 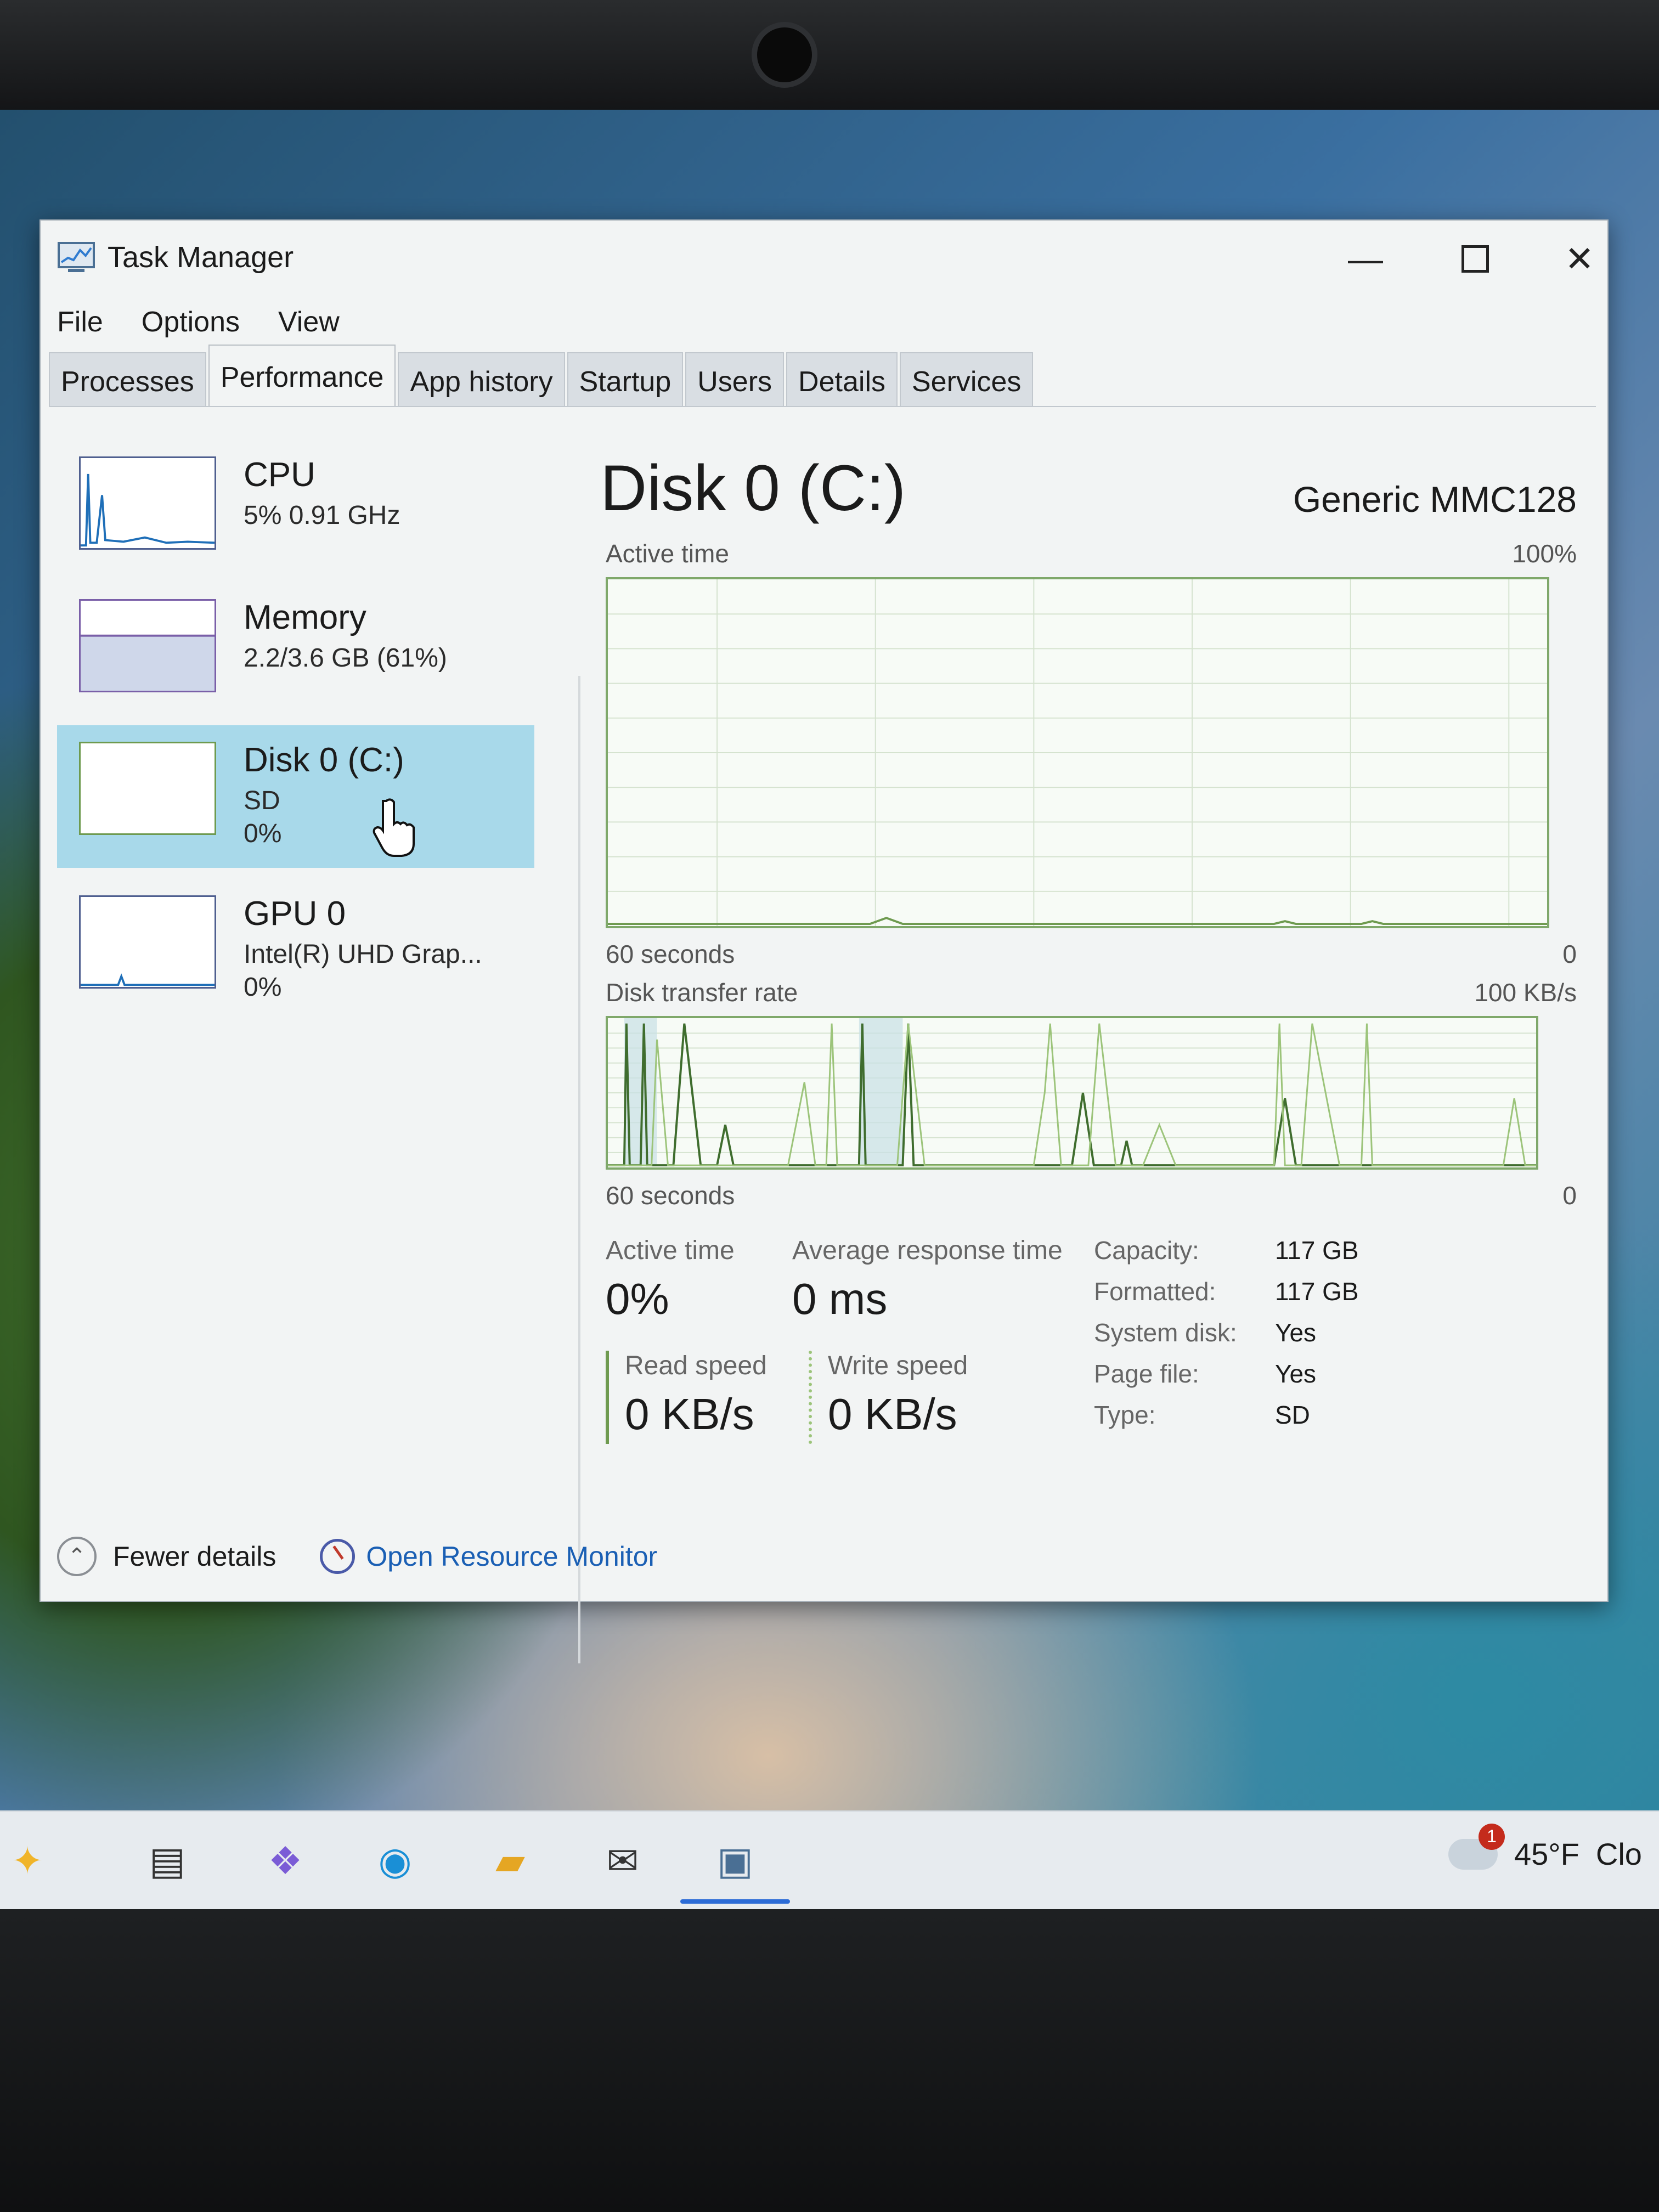 What do you see at coordinates (1544, 553) in the screenshot?
I see `active-time-graph-max: 100%` at bounding box center [1544, 553].